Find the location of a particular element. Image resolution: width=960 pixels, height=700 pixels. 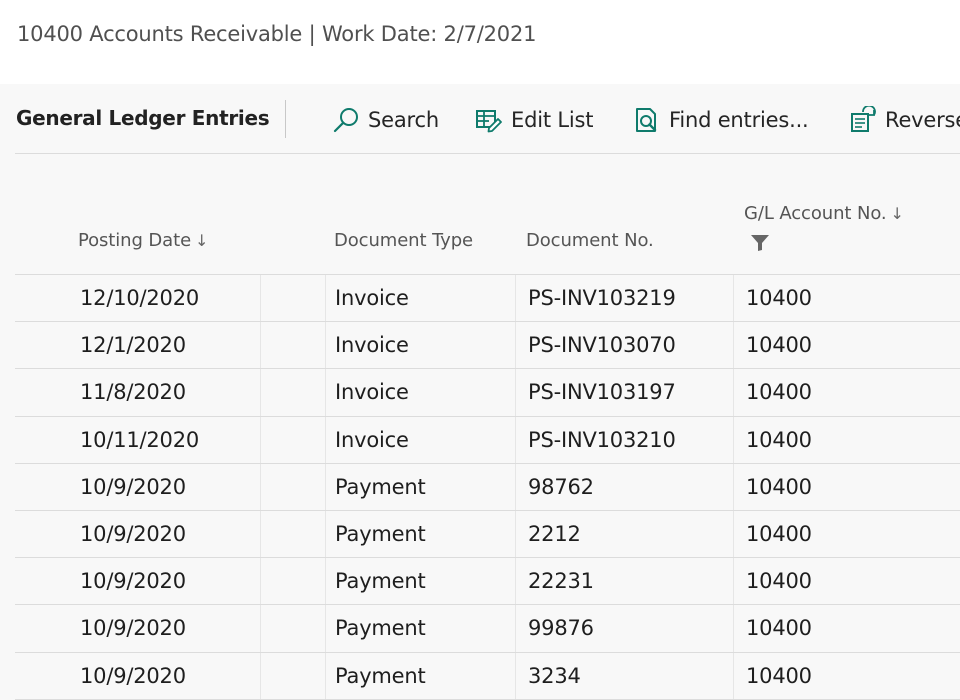

cell-document-no: 2212 is located at coordinates (554, 534).